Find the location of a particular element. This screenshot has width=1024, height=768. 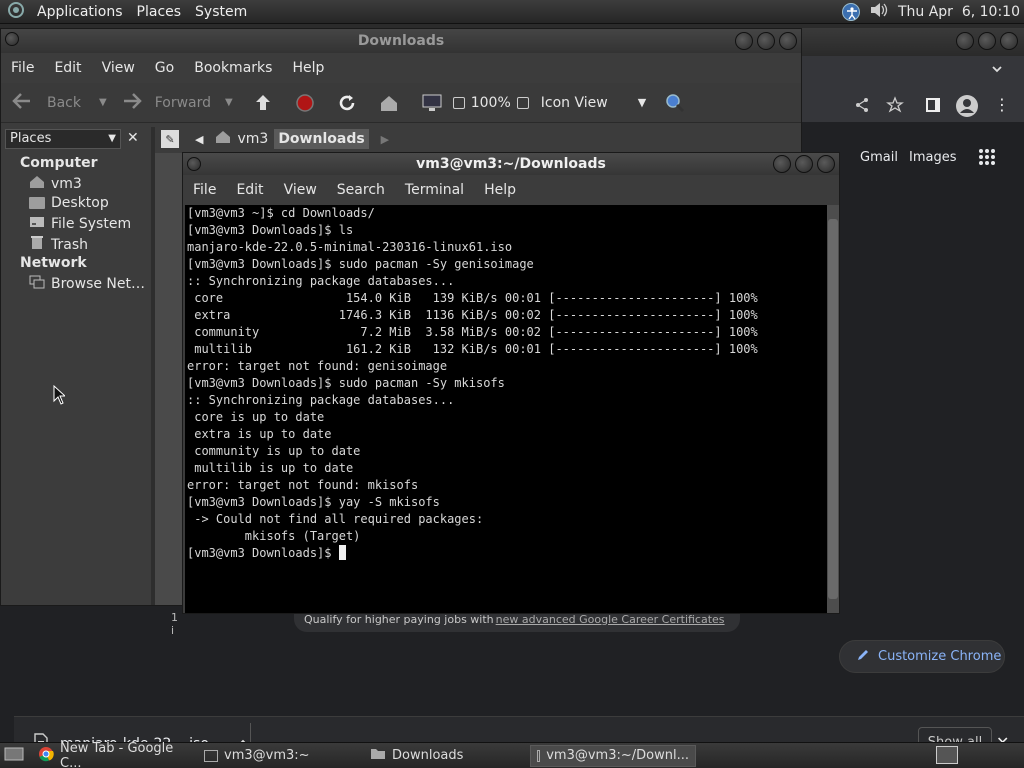

terminal-title: vm3@vm3:~/Downloads is located at coordinates (511, 164).